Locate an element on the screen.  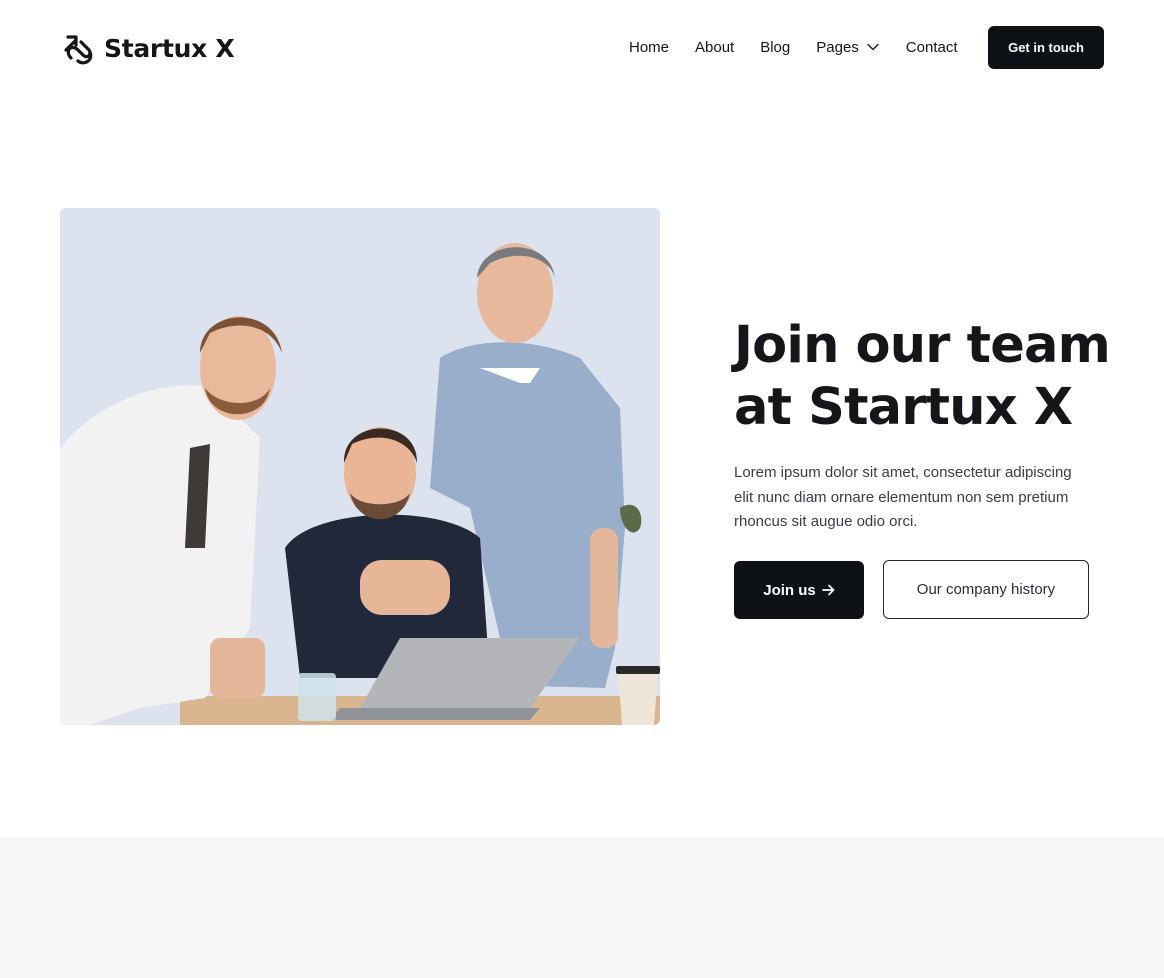
nav-contact: Contact is located at coordinates (932, 47).